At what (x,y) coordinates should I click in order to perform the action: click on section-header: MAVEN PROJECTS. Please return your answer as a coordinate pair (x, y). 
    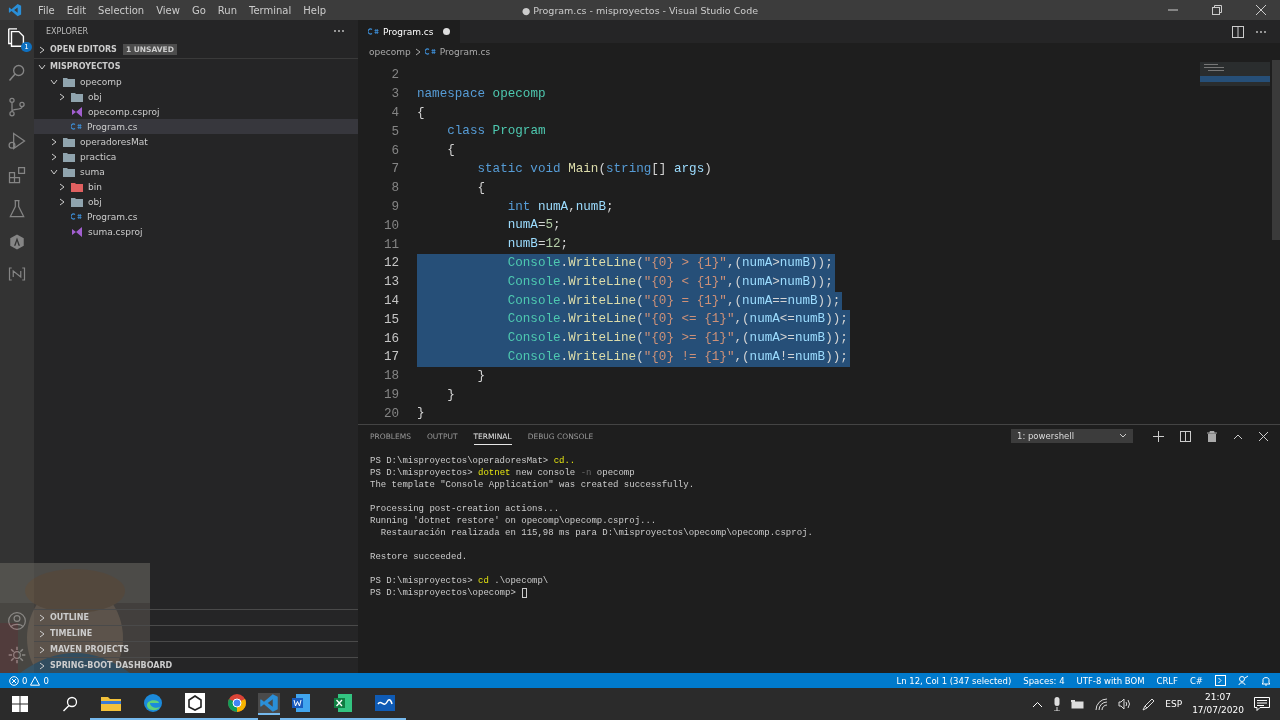
    Looking at the image, I should click on (196, 649).